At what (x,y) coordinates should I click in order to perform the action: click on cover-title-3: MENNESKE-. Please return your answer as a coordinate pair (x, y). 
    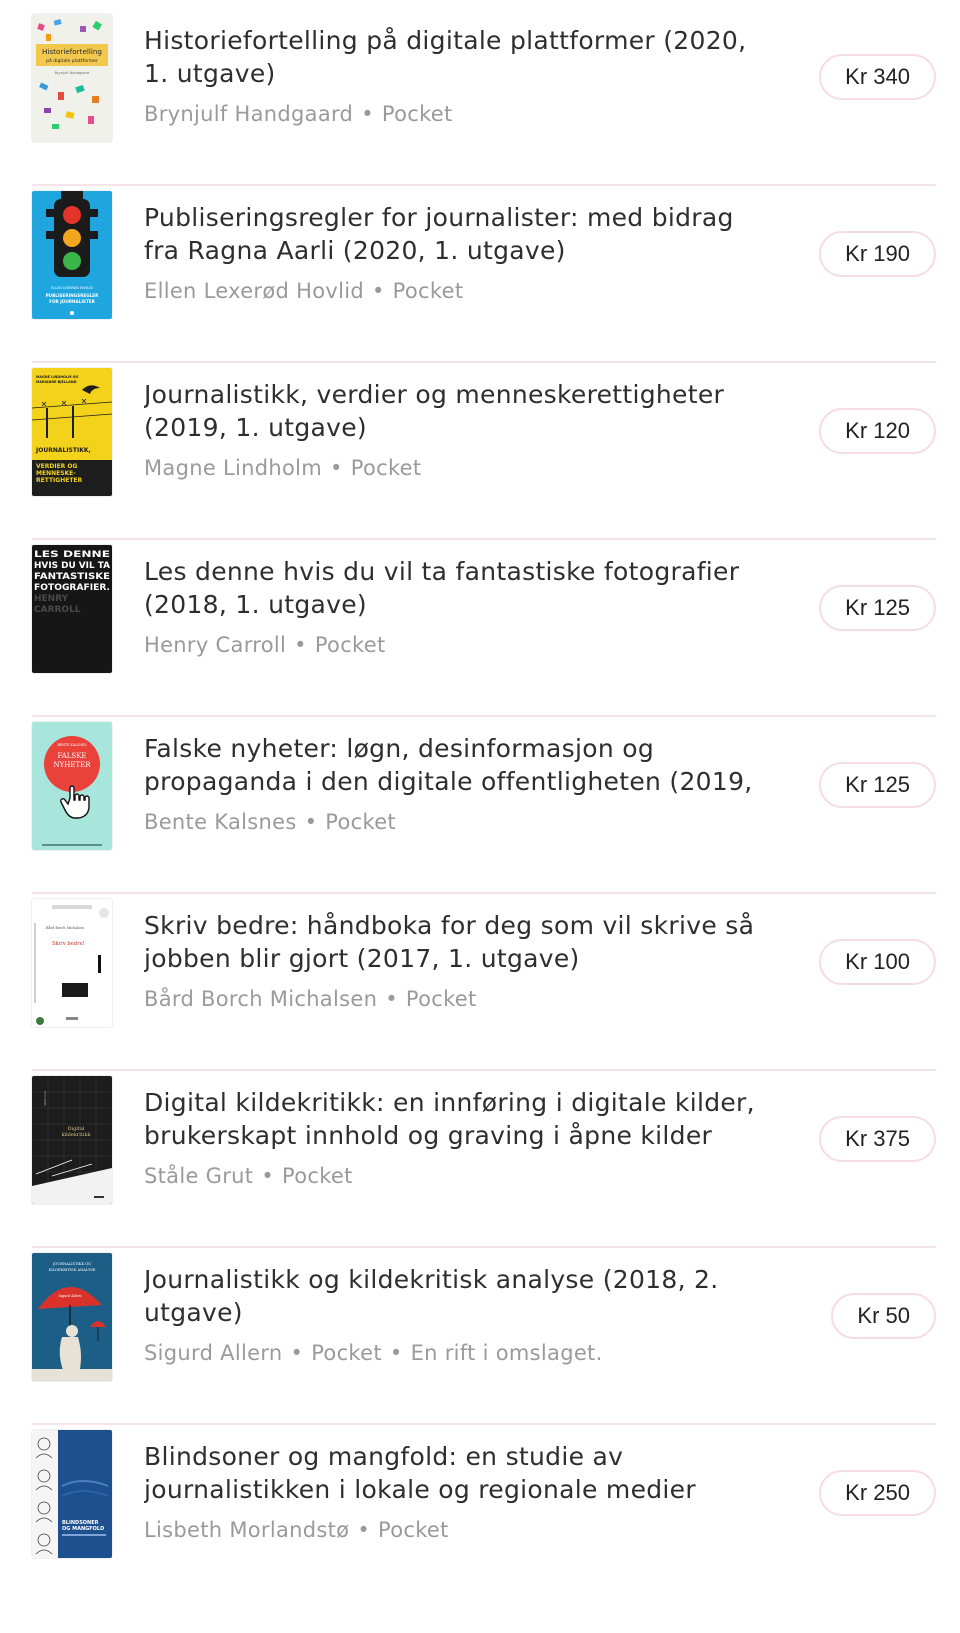
    Looking at the image, I should click on (56, 473).